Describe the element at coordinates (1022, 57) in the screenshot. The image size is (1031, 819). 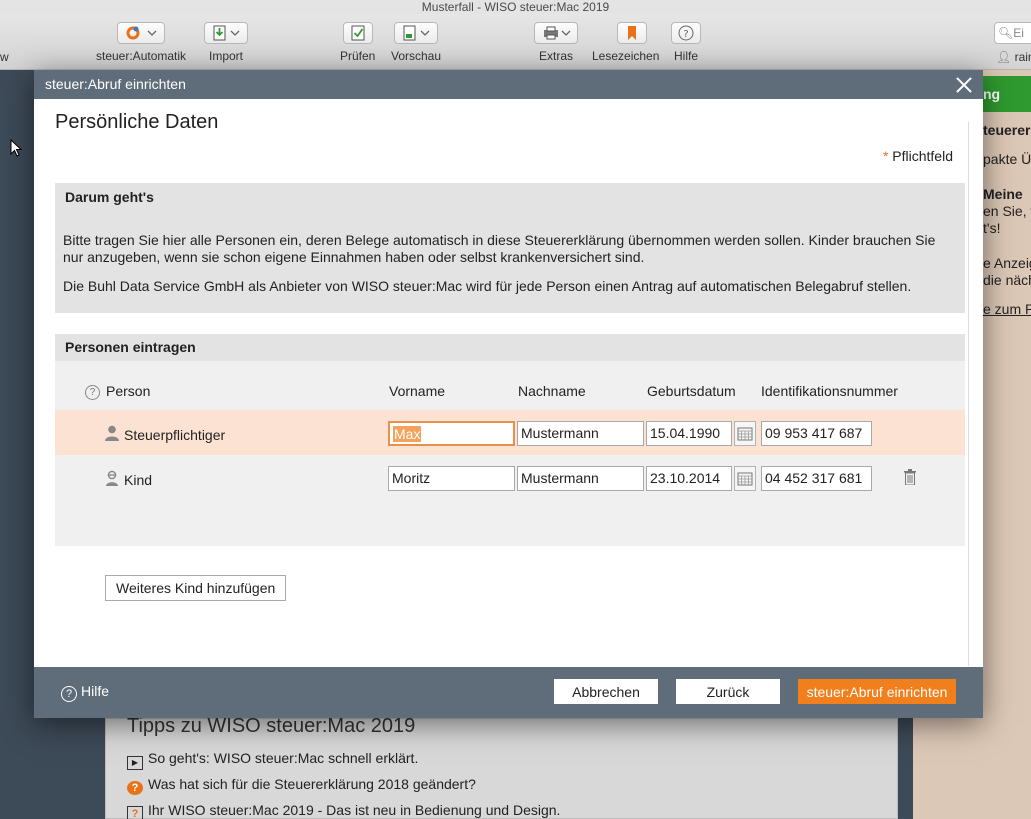
I see `user-name-partial: rain` at that location.